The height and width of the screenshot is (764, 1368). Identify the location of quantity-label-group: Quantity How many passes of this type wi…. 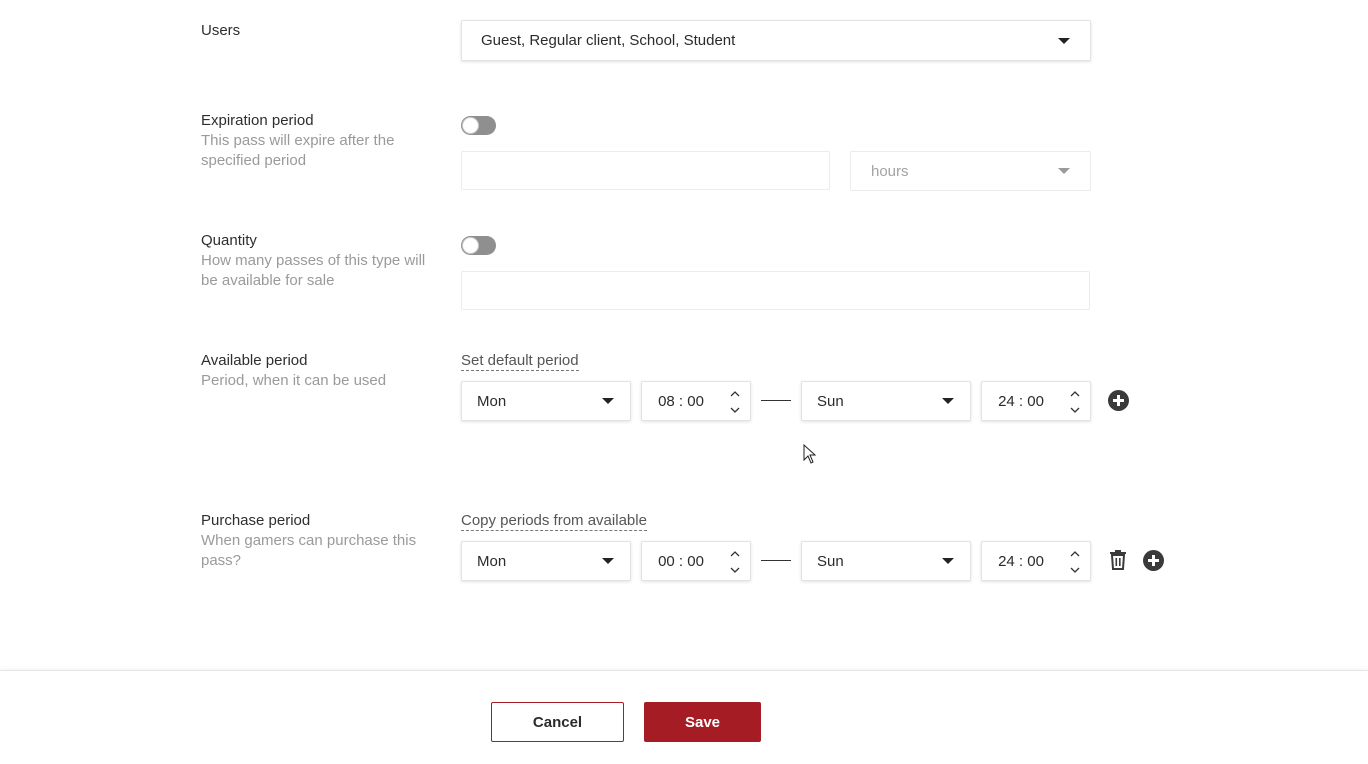
(321, 261).